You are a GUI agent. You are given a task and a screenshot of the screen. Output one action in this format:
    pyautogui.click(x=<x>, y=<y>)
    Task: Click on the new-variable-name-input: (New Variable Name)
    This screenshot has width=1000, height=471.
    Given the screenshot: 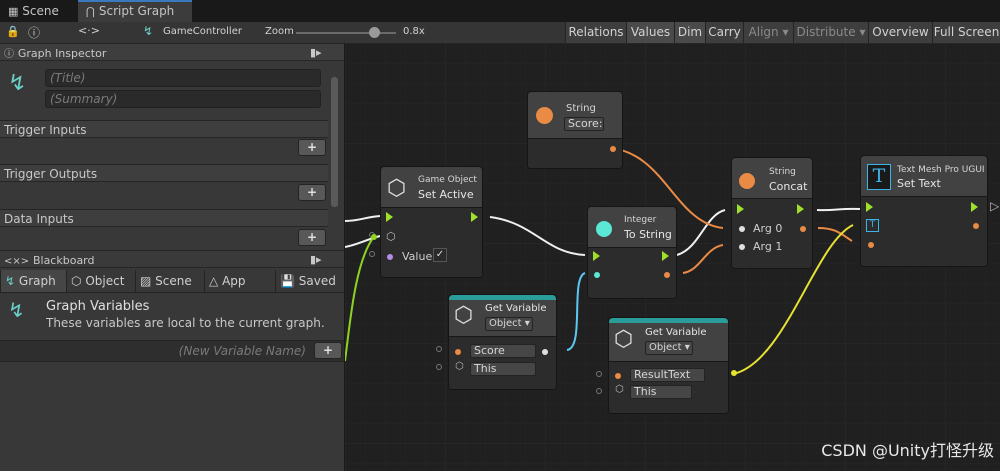 What is the action you would take?
    pyautogui.click(x=242, y=351)
    